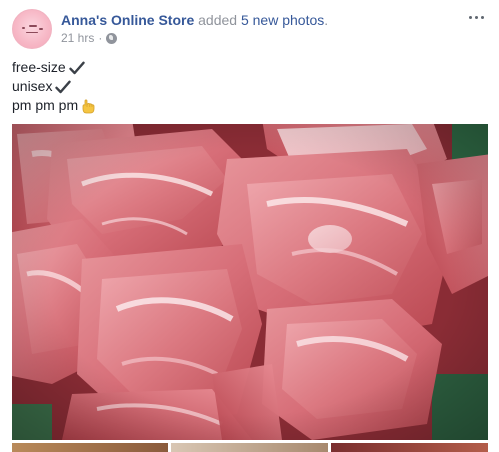  Describe the element at coordinates (476, 17) in the screenshot. I see `ellipsis-icon` at that location.